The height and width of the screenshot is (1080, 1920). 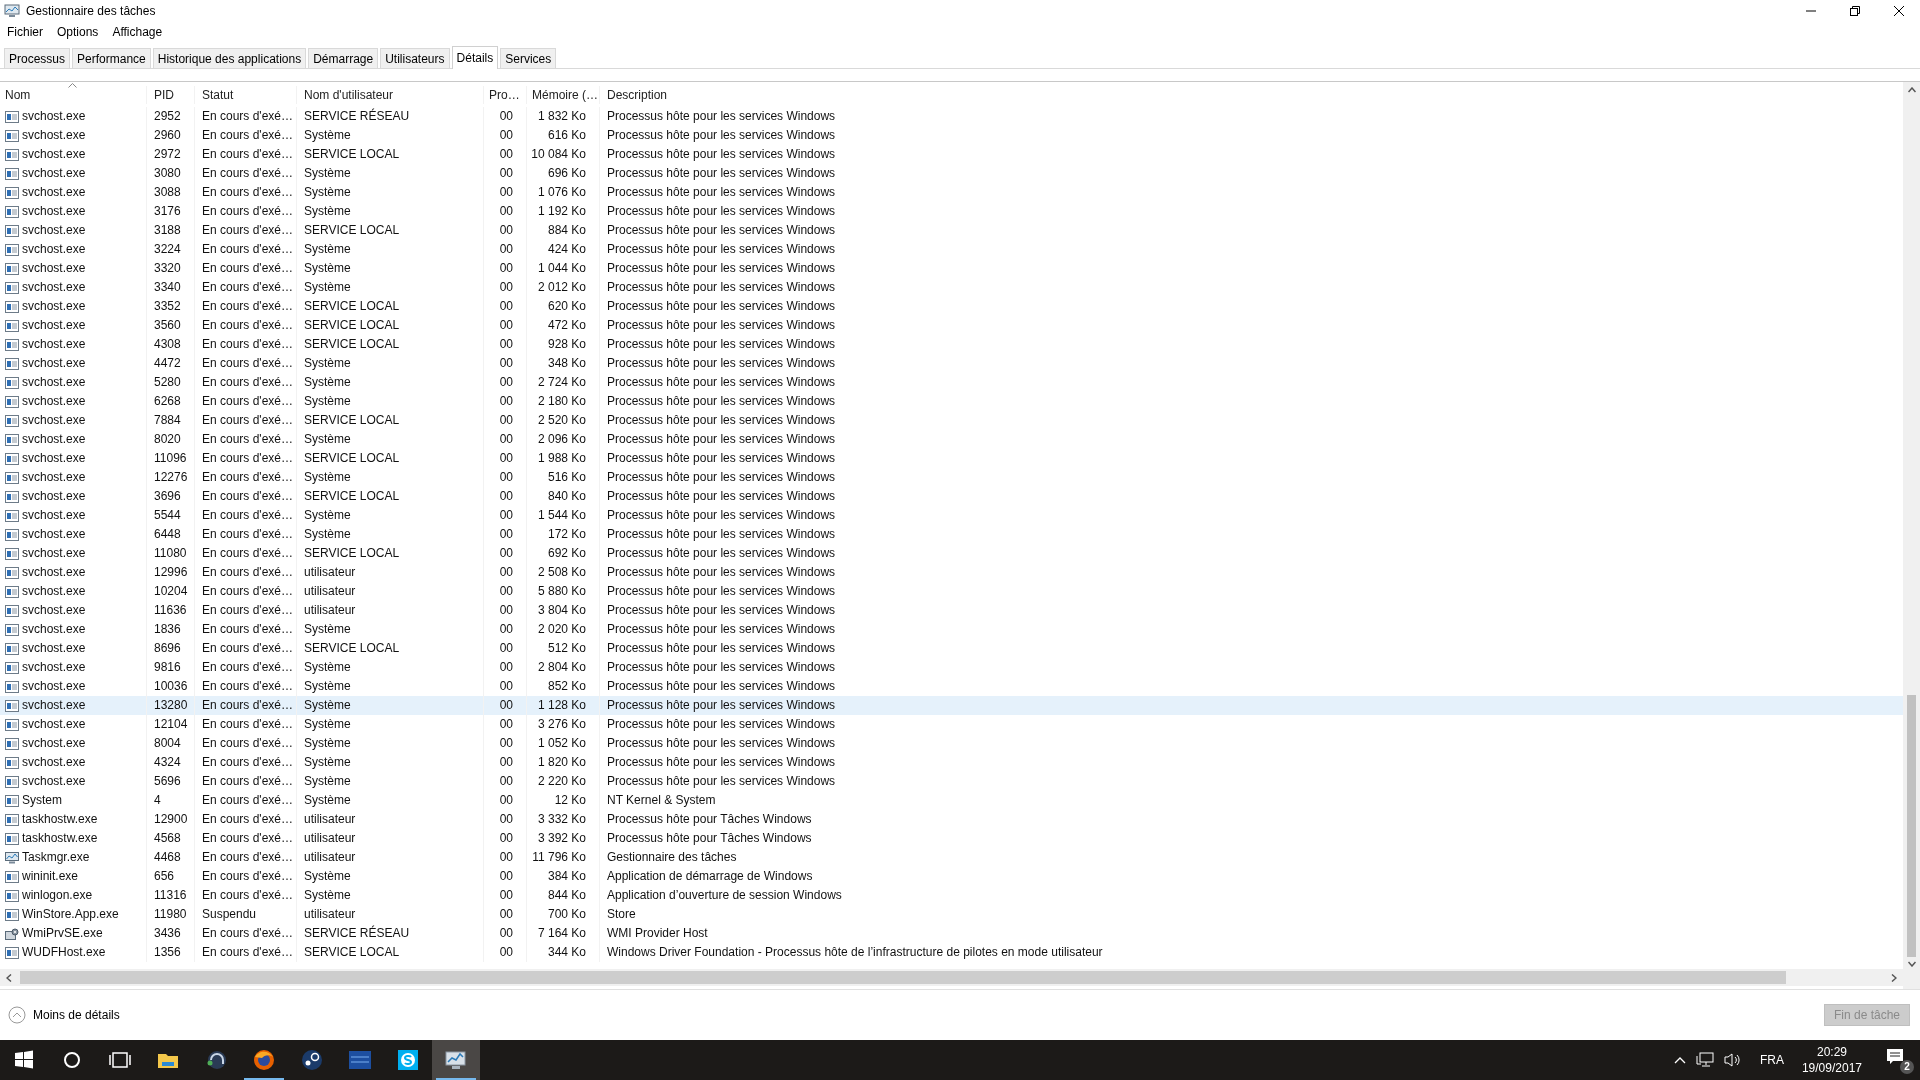 What do you see at coordinates (456, 1060) in the screenshot?
I see `taskbar-button` at bounding box center [456, 1060].